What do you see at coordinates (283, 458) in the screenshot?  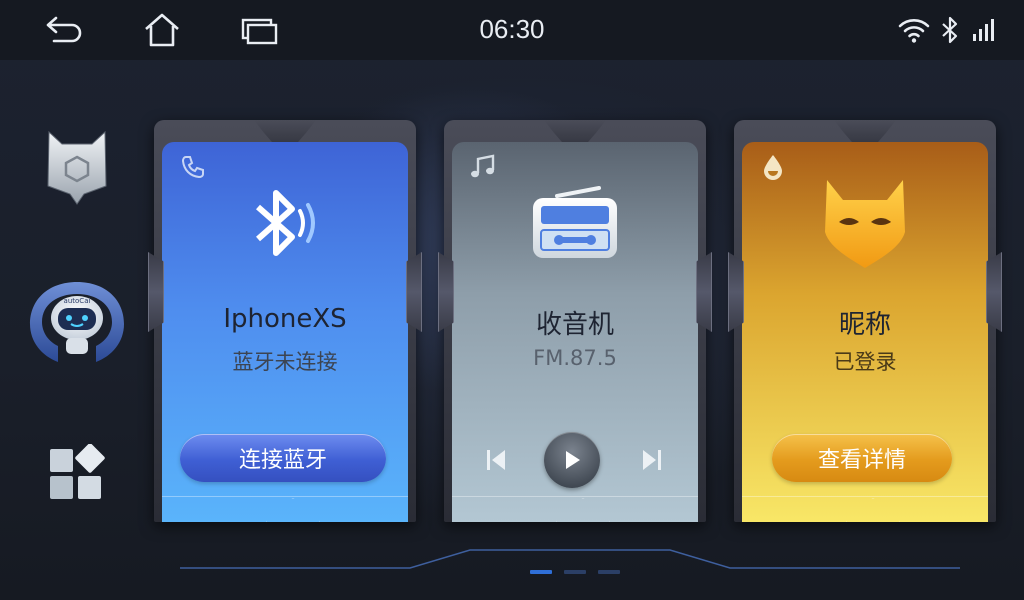 I see `connect-bluetooth-button: 连接蓝牙` at bounding box center [283, 458].